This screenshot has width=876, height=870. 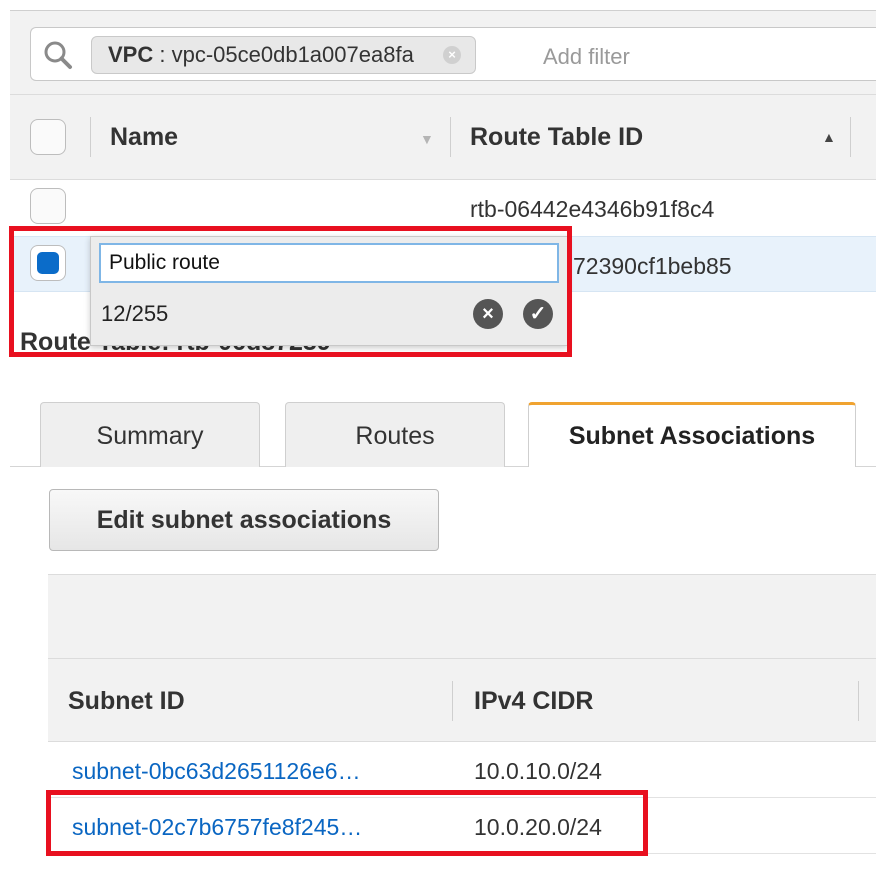 What do you see at coordinates (131, 54) in the screenshot?
I see `filter-token-key: VPC` at bounding box center [131, 54].